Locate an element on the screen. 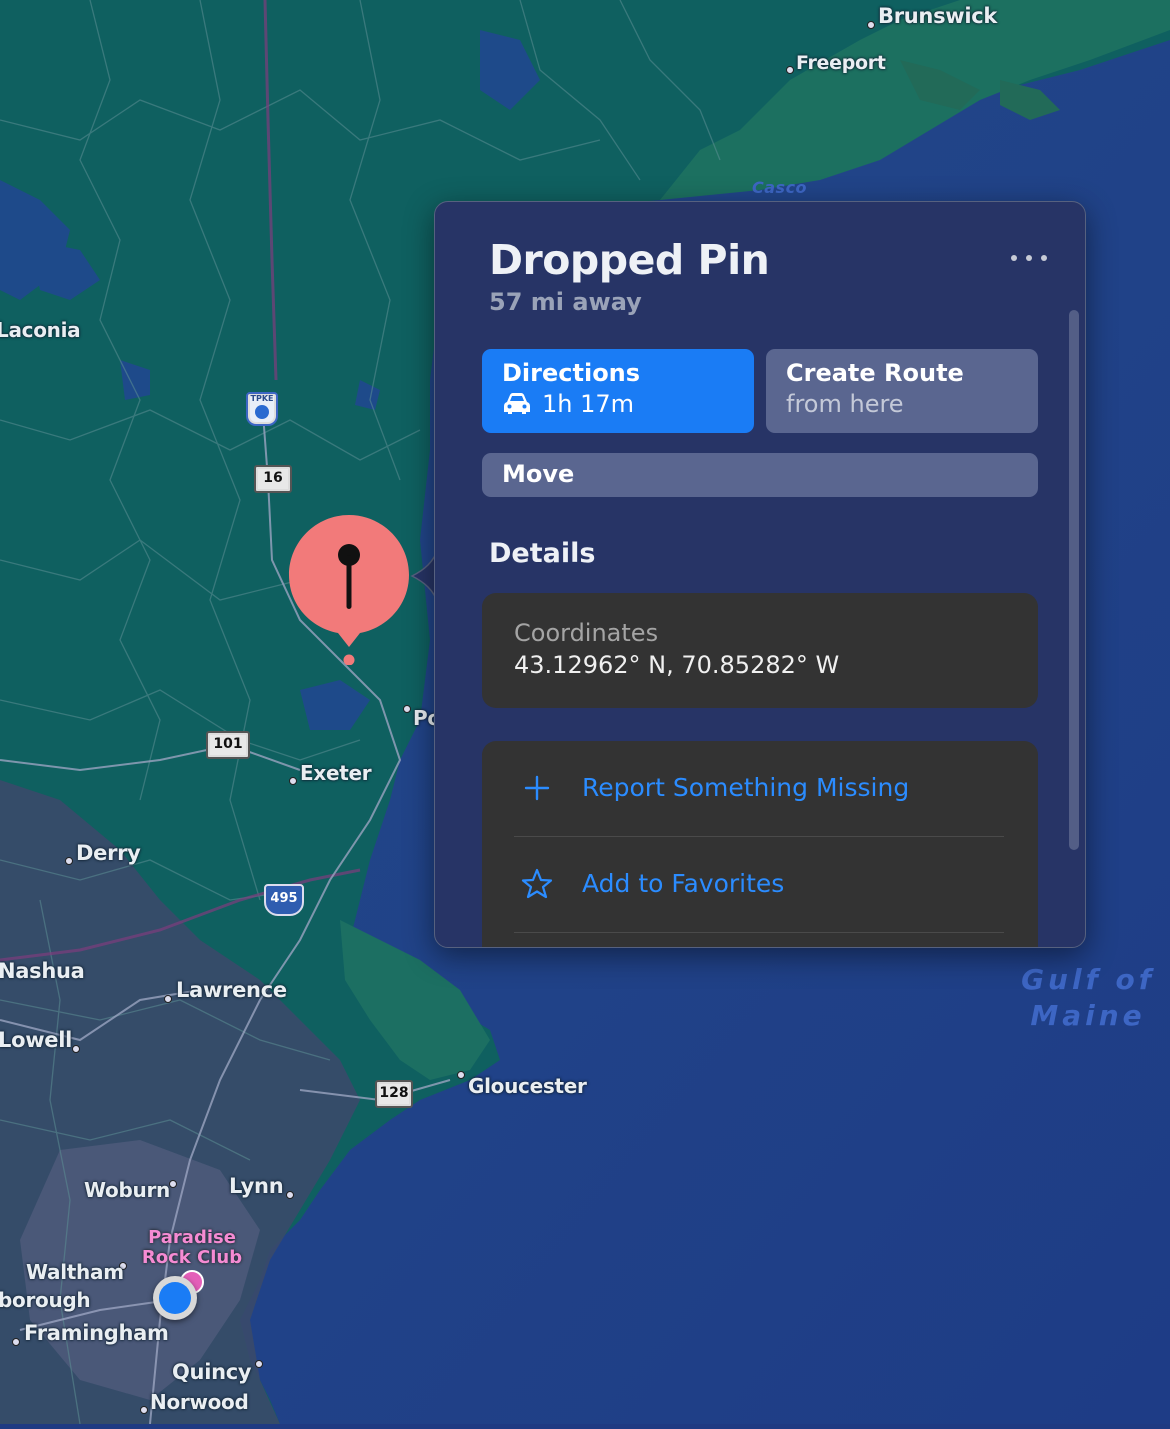  city-framingham: Framingham is located at coordinates (96, 1333).